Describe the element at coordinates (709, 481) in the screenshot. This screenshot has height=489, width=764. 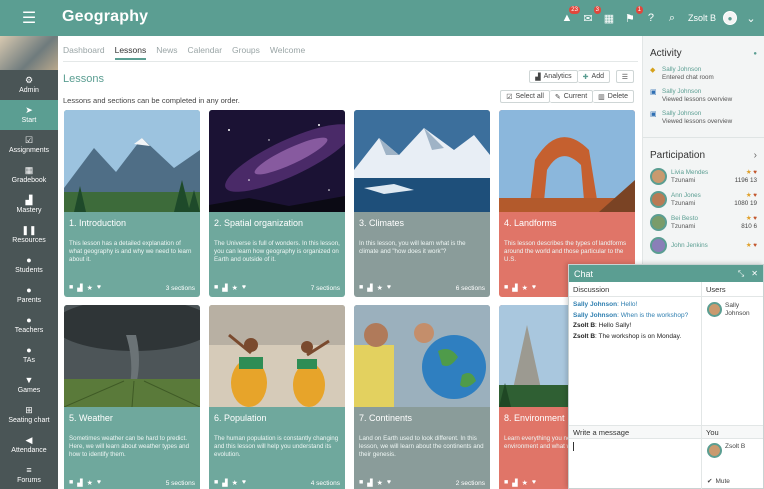
I see `checkmark-icon: ✔` at that location.